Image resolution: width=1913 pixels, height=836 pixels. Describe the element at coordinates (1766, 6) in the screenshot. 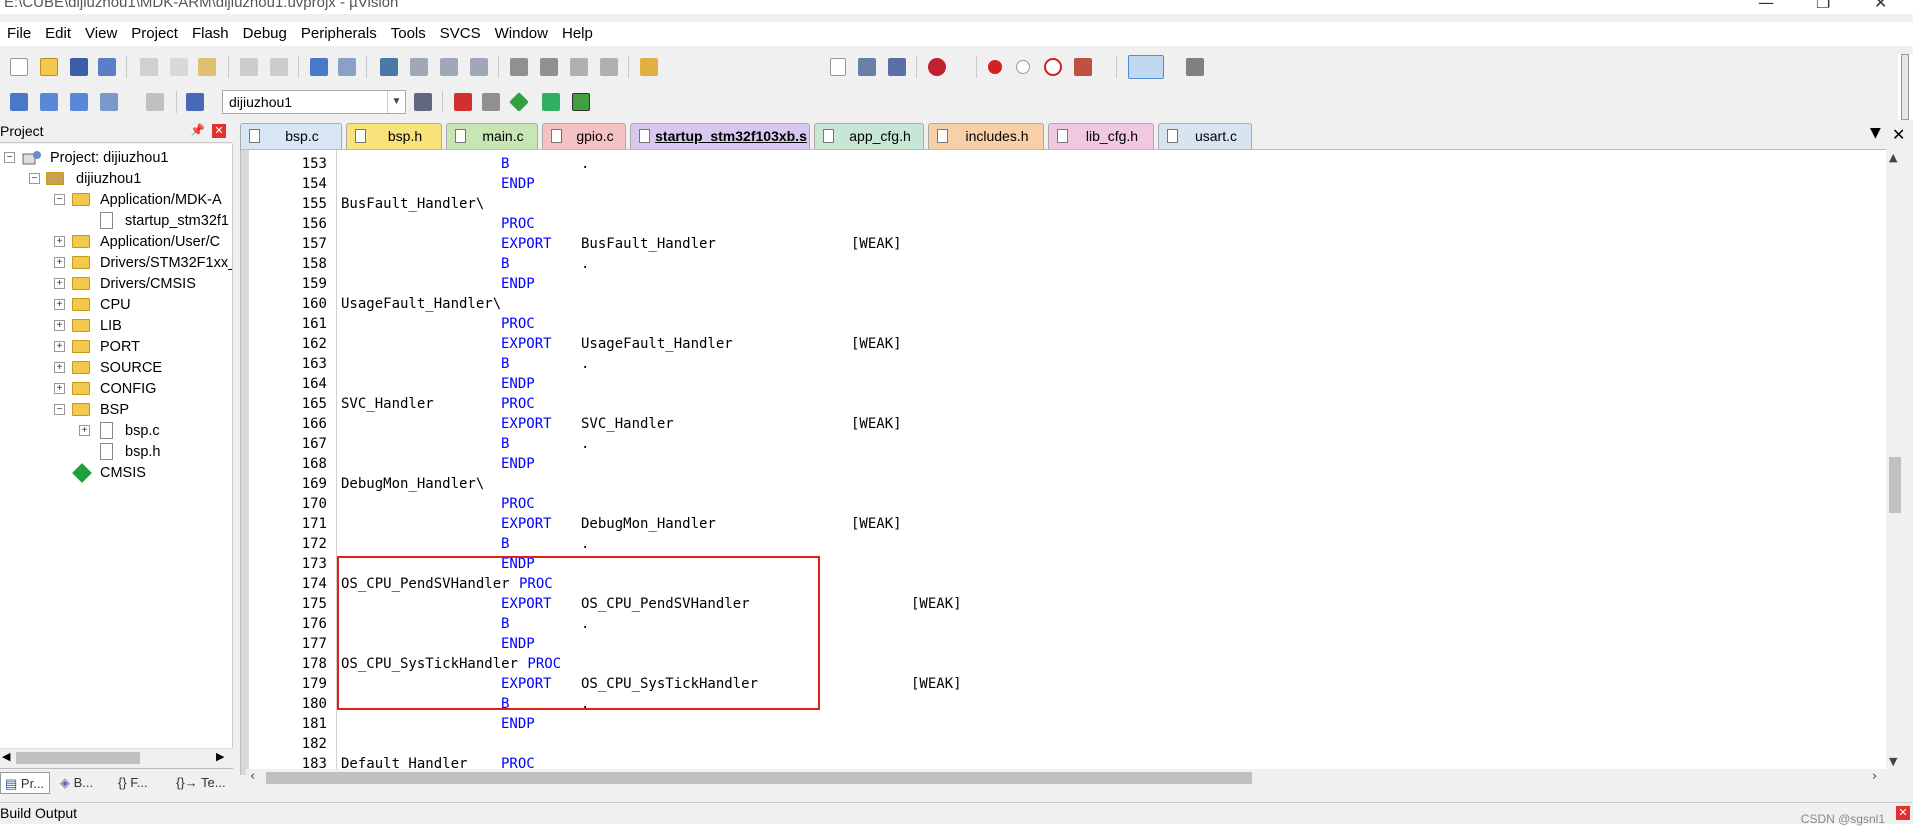

I see `minimize-icon: —` at that location.